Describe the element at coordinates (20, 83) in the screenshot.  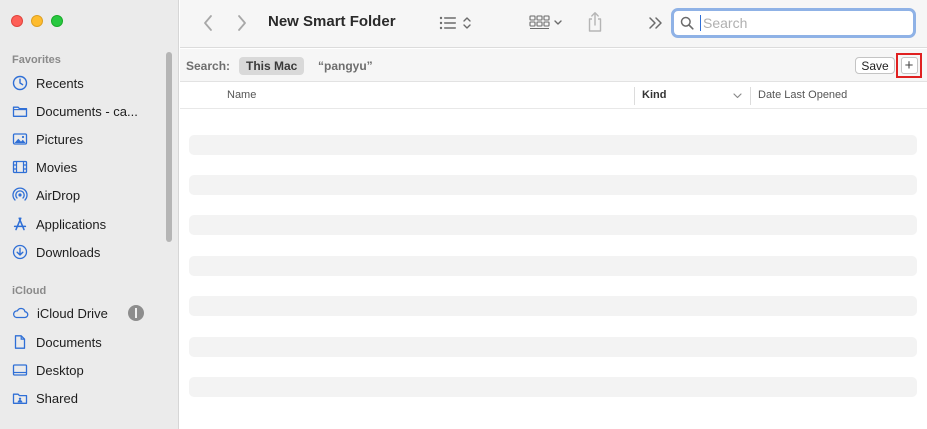
I see `clock-icon` at that location.